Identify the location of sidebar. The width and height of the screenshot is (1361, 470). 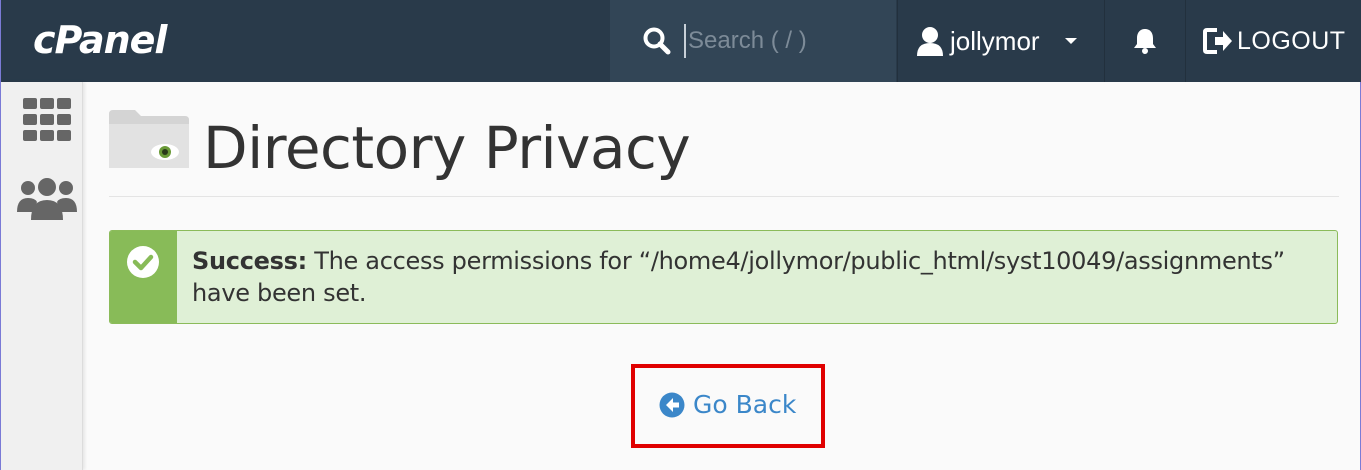
(42, 276).